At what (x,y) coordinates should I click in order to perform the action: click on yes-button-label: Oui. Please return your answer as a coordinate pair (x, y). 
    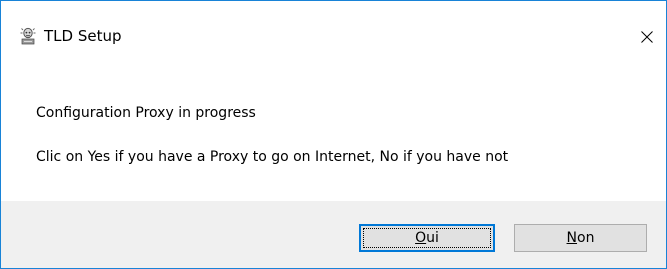
    Looking at the image, I should click on (427, 238).